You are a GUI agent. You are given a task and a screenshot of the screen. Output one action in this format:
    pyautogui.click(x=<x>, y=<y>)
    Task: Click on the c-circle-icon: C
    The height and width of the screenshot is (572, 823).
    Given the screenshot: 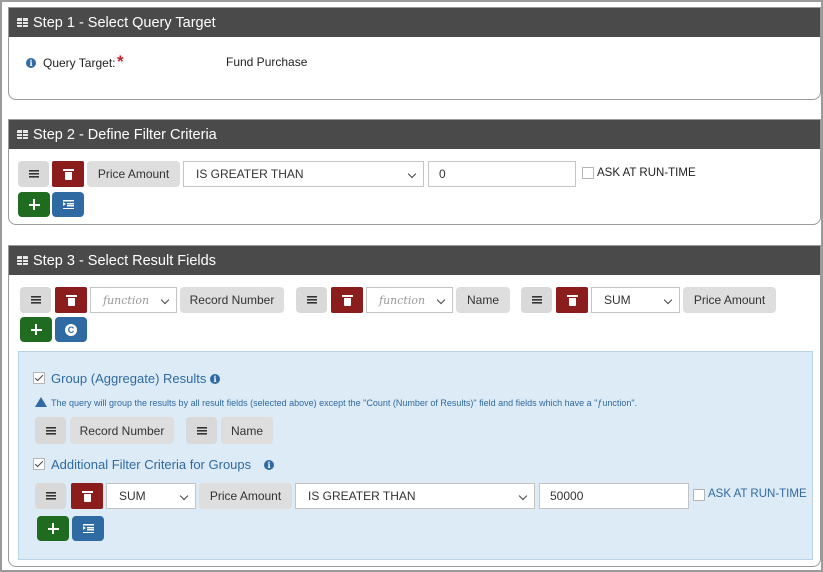 What is the action you would take?
    pyautogui.click(x=71, y=329)
    